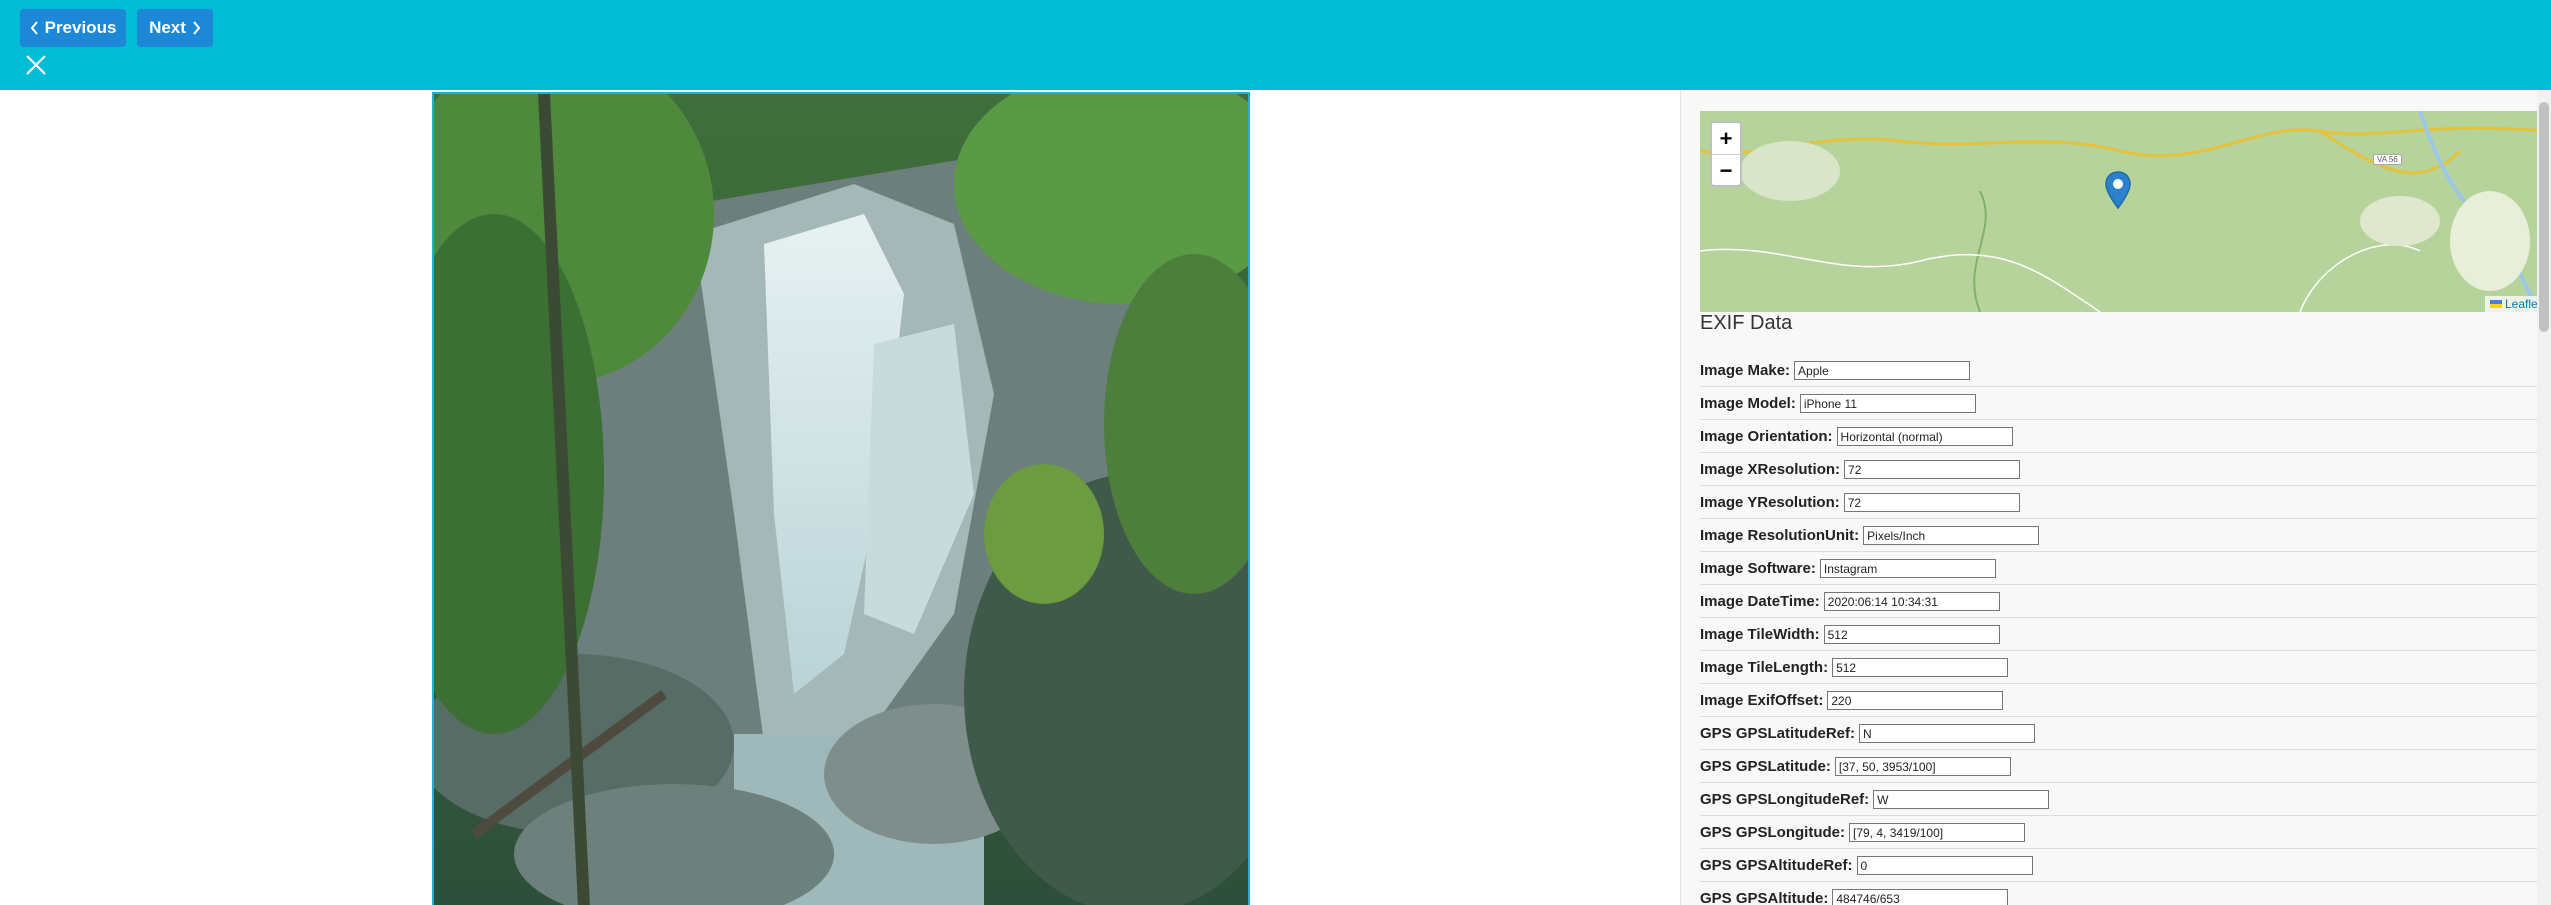  What do you see at coordinates (2123, 404) in the screenshot?
I see `exif-row: Image Model:` at bounding box center [2123, 404].